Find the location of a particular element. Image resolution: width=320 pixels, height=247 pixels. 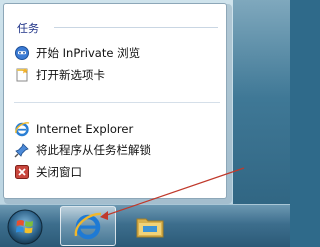

folder-icon is located at coordinates (150, 228).